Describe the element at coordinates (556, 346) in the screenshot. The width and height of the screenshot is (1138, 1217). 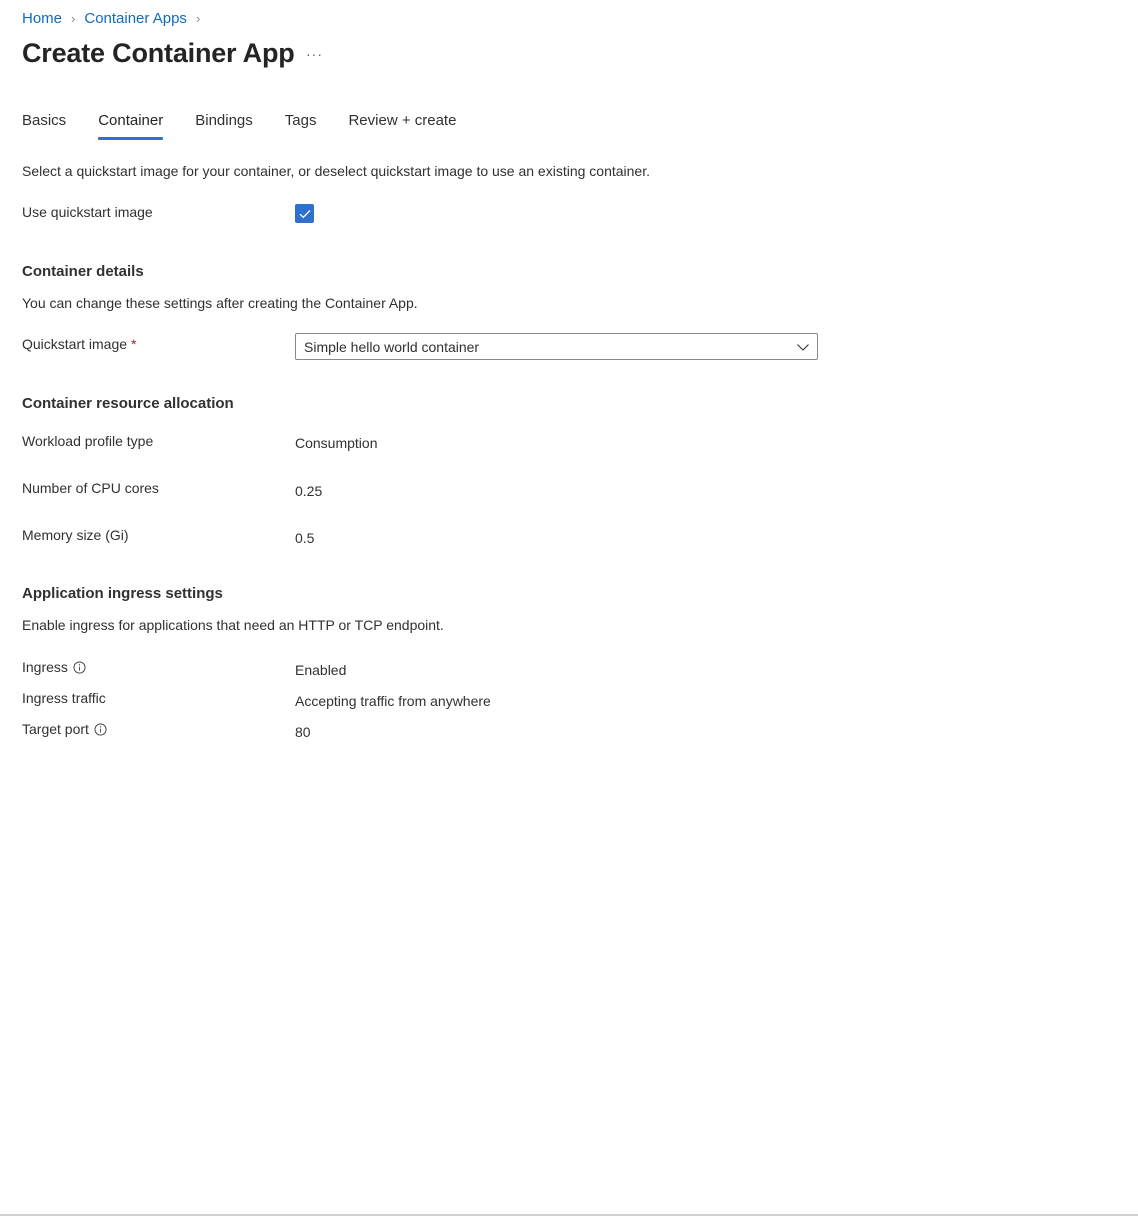
I see `quickstart-image-dropdown: Simple hello world container` at that location.